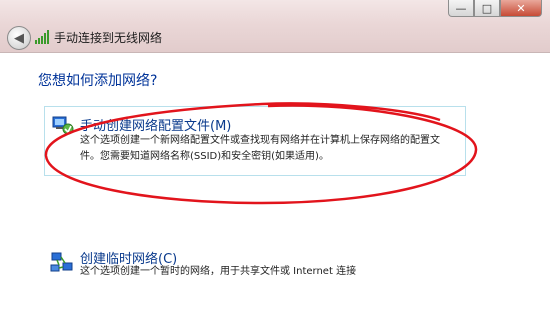  What do you see at coordinates (487, 8) in the screenshot?
I see `maximize-button: □` at bounding box center [487, 8].